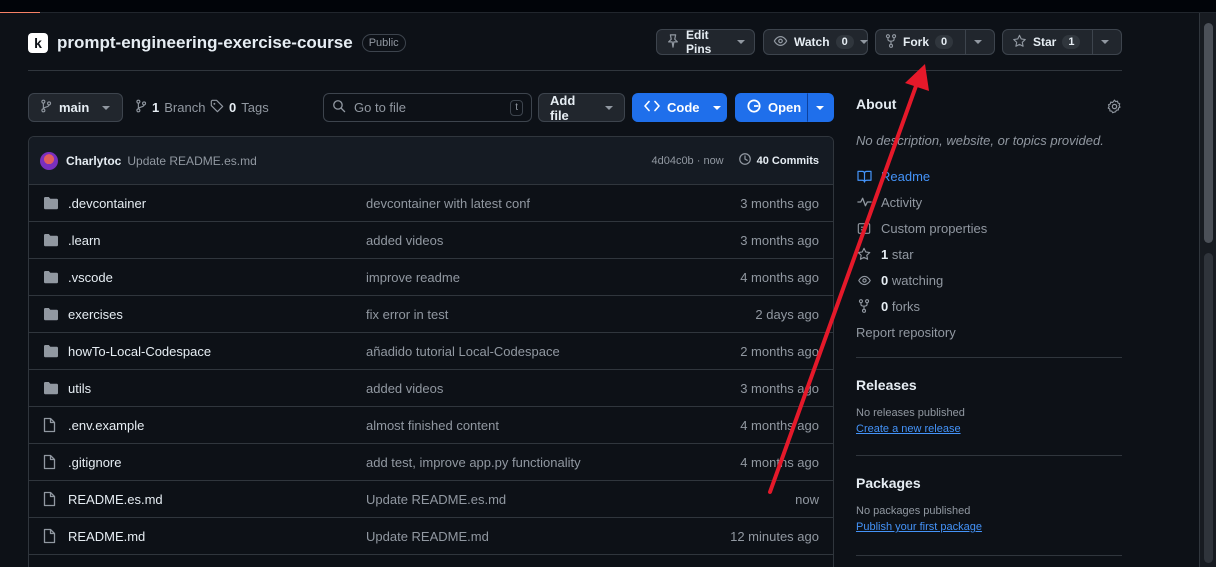 This screenshot has width=1216, height=567. I want to click on file-commit-link: almost finished content, so click(553, 425).